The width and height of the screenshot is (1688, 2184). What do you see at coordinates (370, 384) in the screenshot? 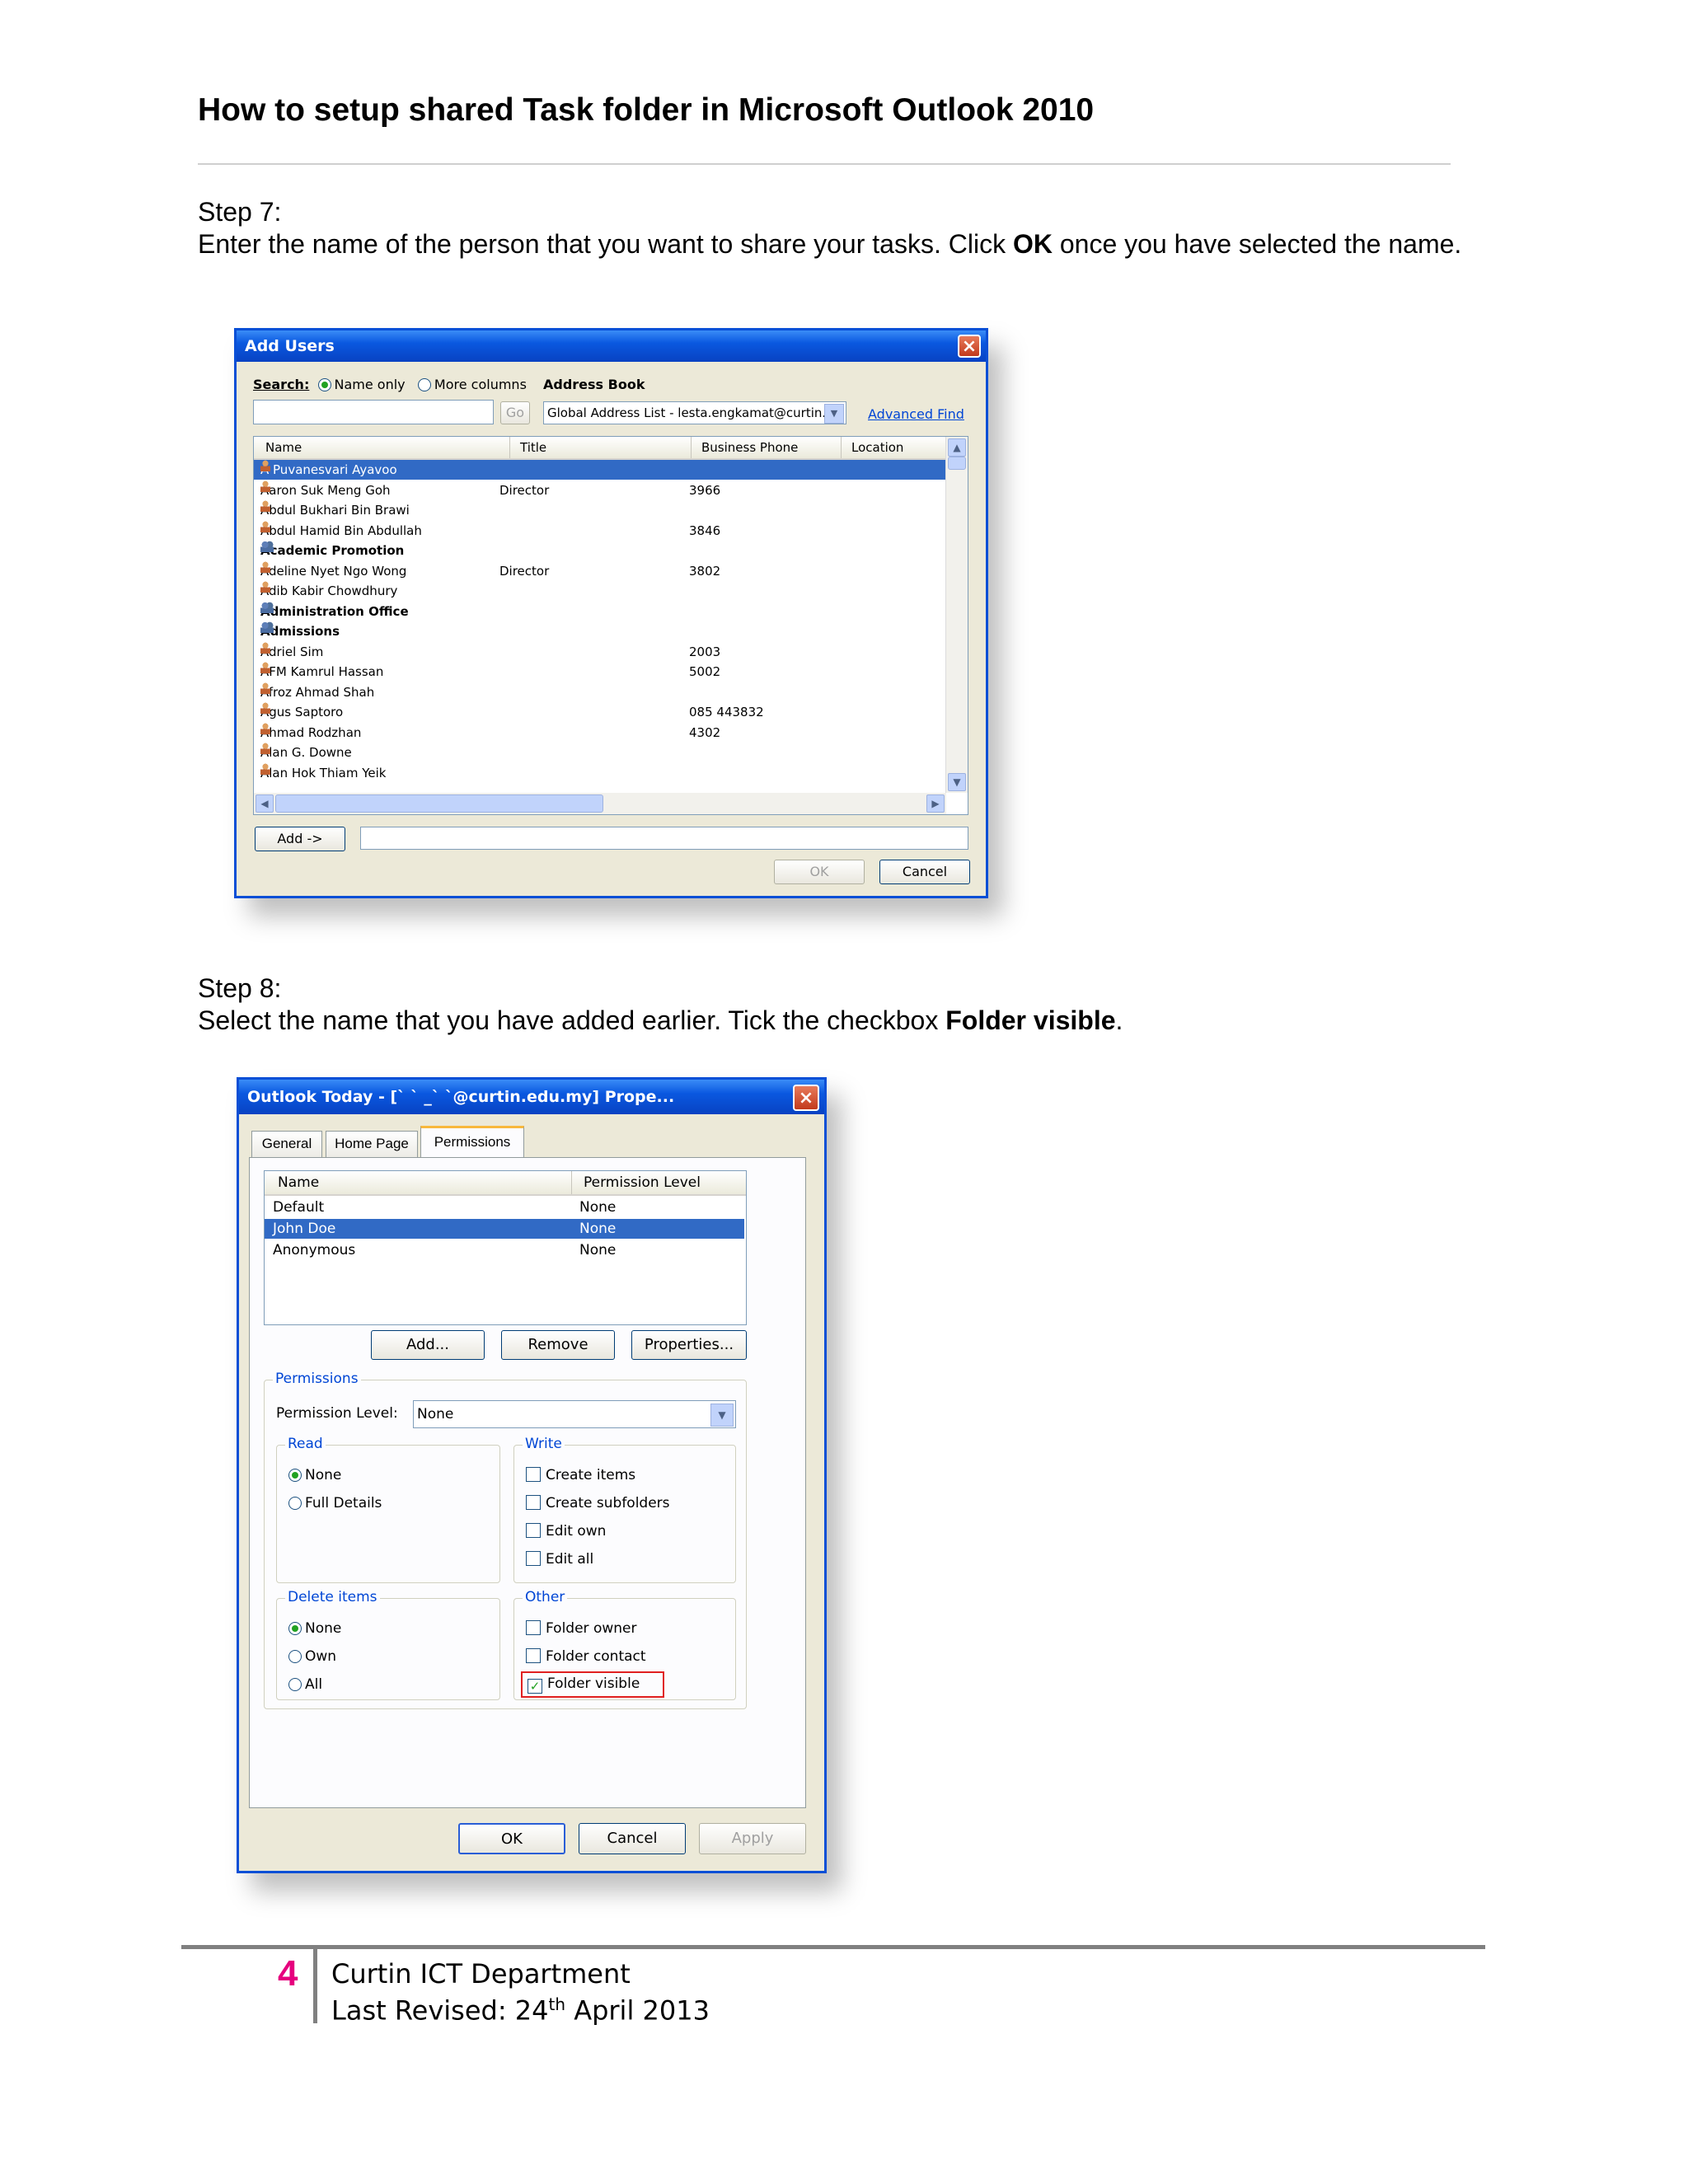
I see `name-only-label: Name only` at bounding box center [370, 384].